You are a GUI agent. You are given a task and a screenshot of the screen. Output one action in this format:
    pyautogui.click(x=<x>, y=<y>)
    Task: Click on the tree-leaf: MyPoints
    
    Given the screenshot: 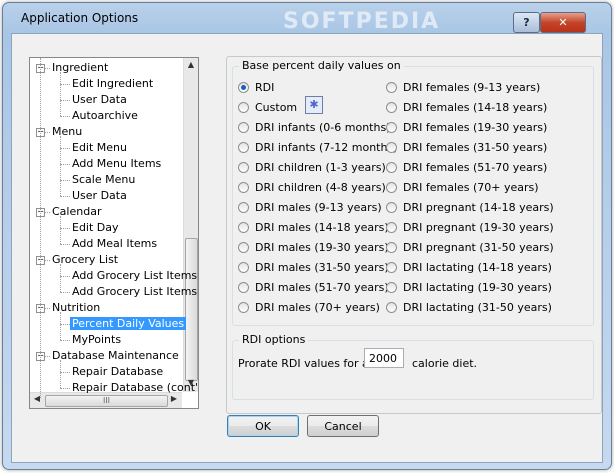 What is the action you would take?
    pyautogui.click(x=96, y=340)
    